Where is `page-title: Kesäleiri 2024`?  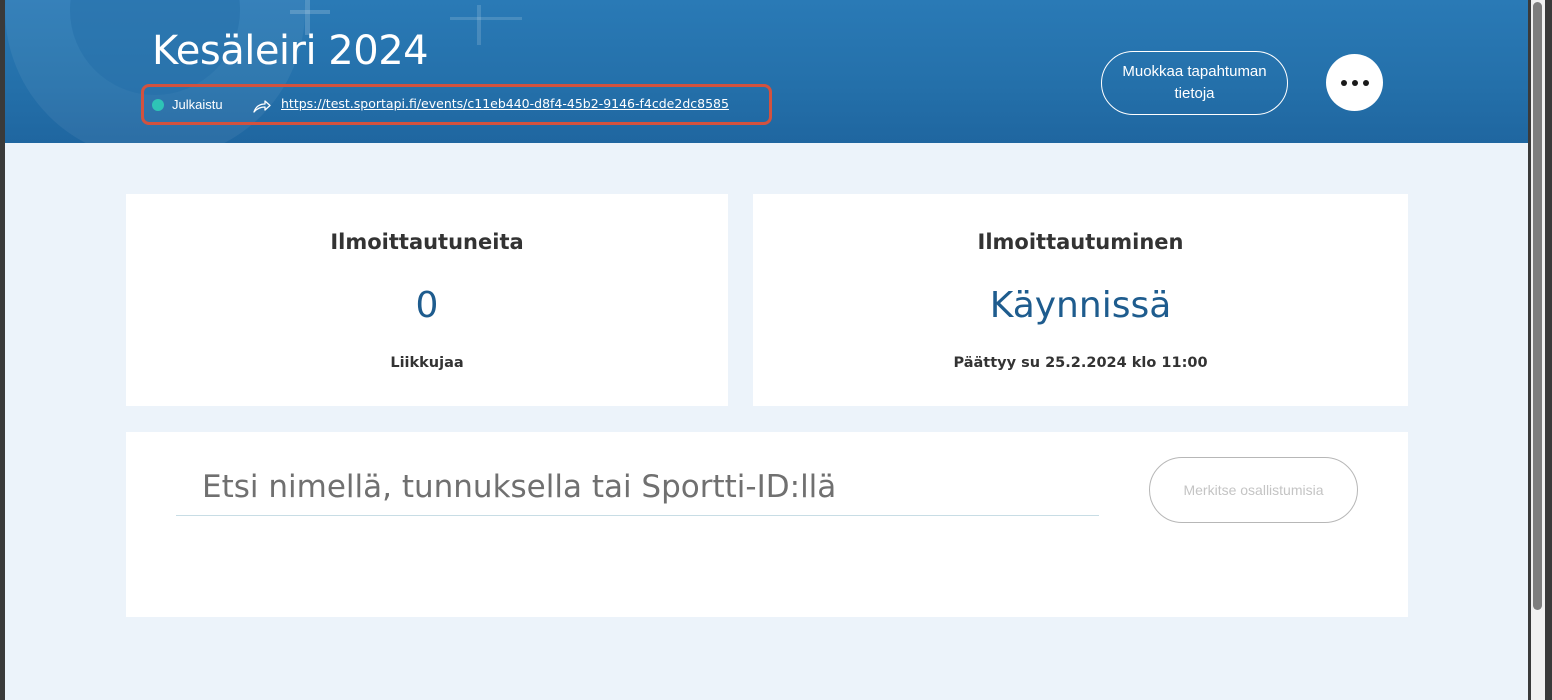
page-title: Kesäleiri 2024 is located at coordinates (290, 51).